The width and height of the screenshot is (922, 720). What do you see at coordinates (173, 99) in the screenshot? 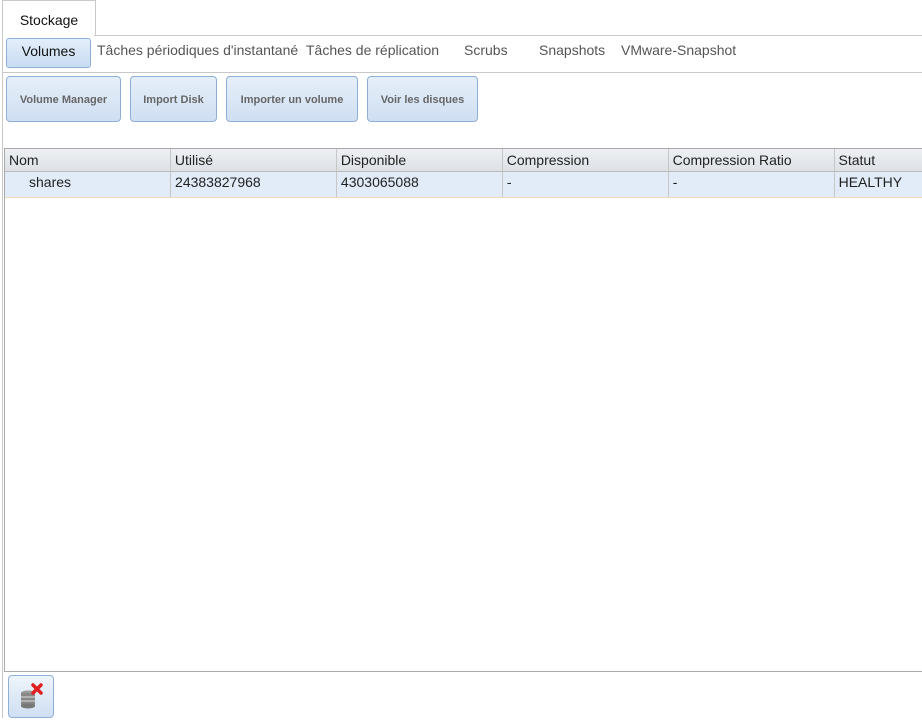
I see `import-disk-button: Import Disk` at bounding box center [173, 99].